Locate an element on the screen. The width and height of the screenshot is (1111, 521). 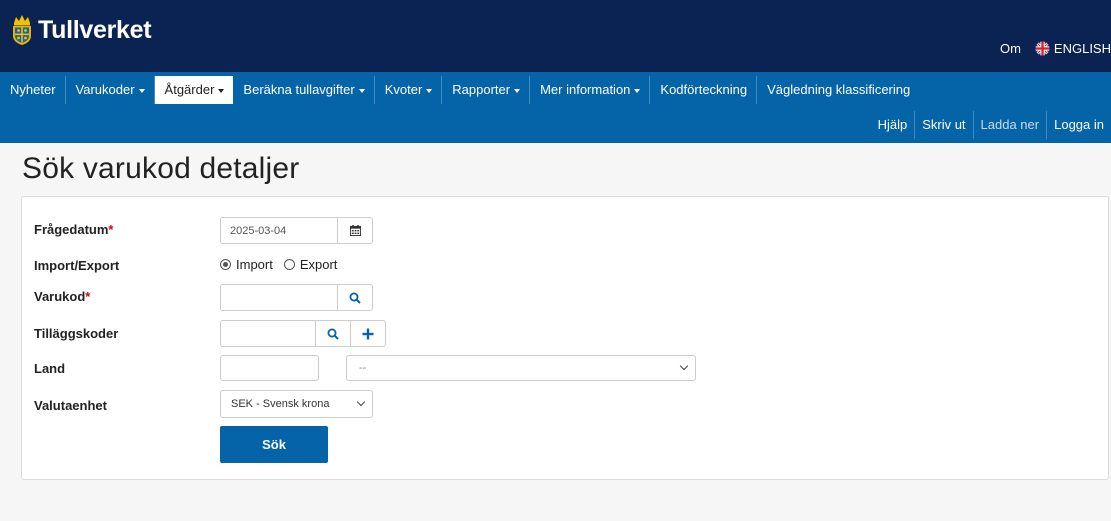
language-switch: ENGLISH is located at coordinates (1073, 48).